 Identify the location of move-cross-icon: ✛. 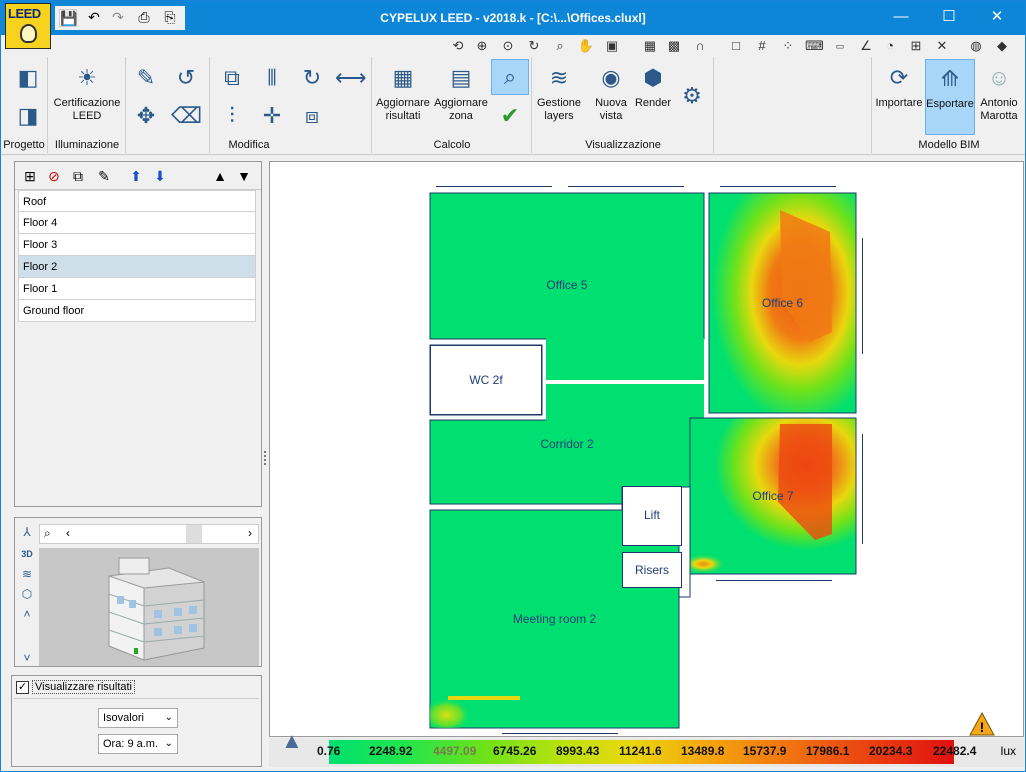
(272, 116).